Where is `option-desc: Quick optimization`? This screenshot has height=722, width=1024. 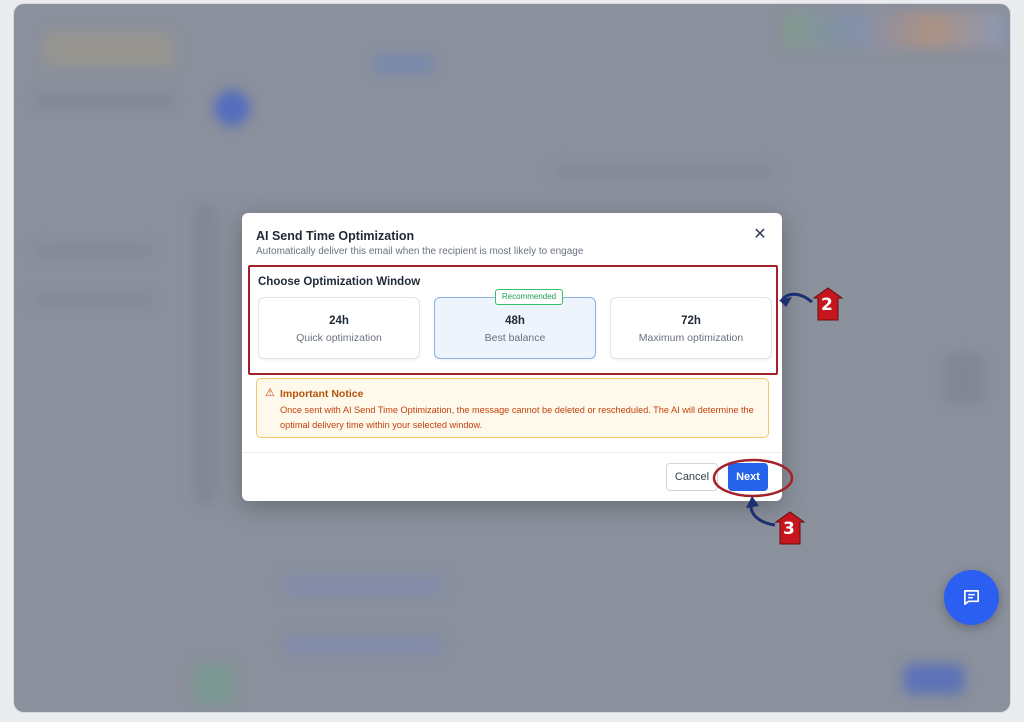
option-desc: Quick optimization is located at coordinates (339, 338).